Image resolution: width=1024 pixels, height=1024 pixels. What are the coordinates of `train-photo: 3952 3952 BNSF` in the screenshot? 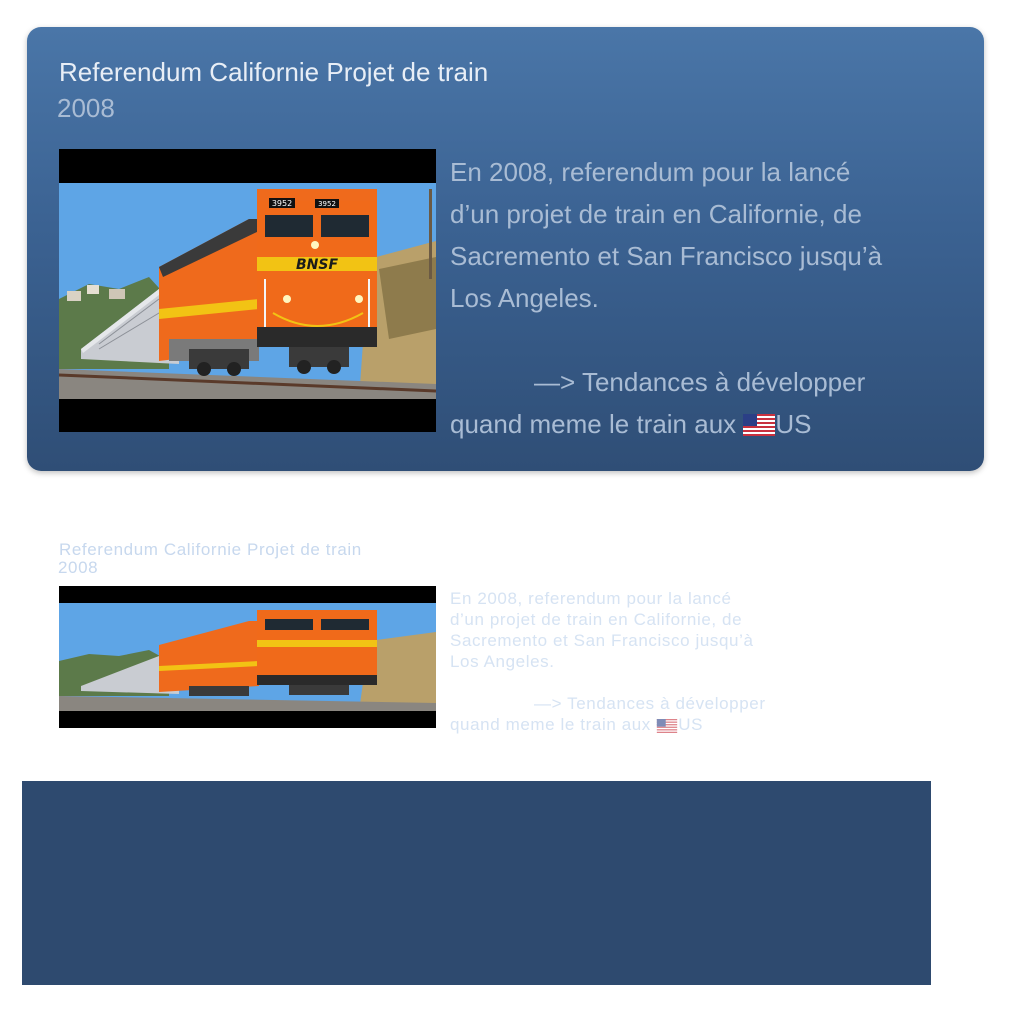 It's located at (247, 290).